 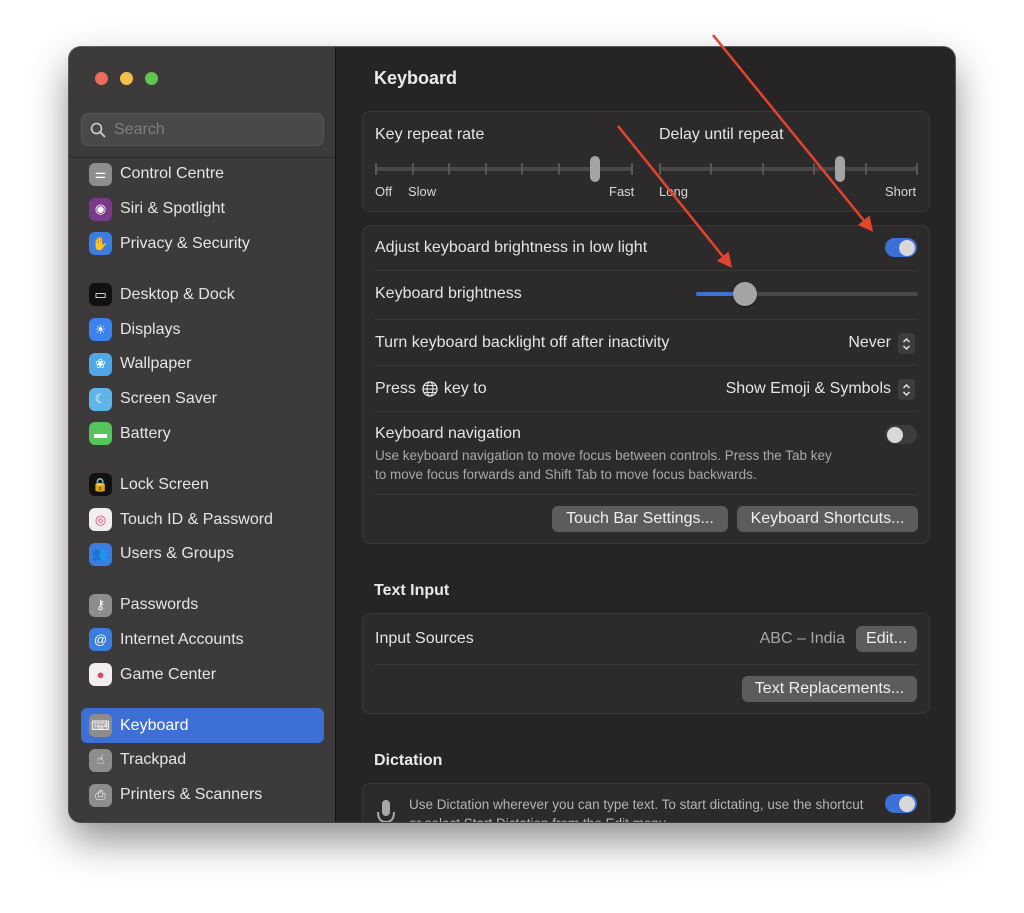 I want to click on zoom-button, so click(x=151, y=78).